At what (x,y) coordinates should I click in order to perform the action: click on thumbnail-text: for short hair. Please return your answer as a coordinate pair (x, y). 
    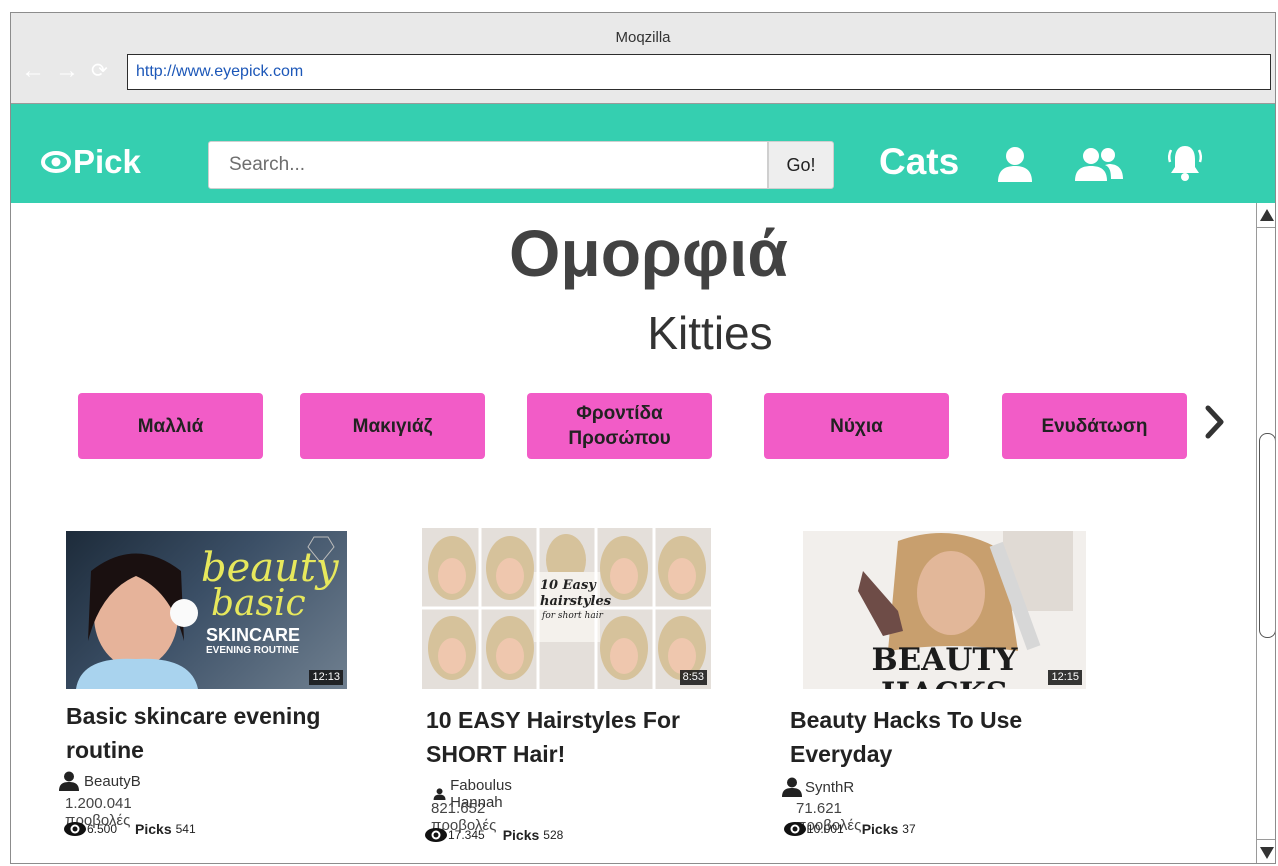
    Looking at the image, I should click on (572, 616).